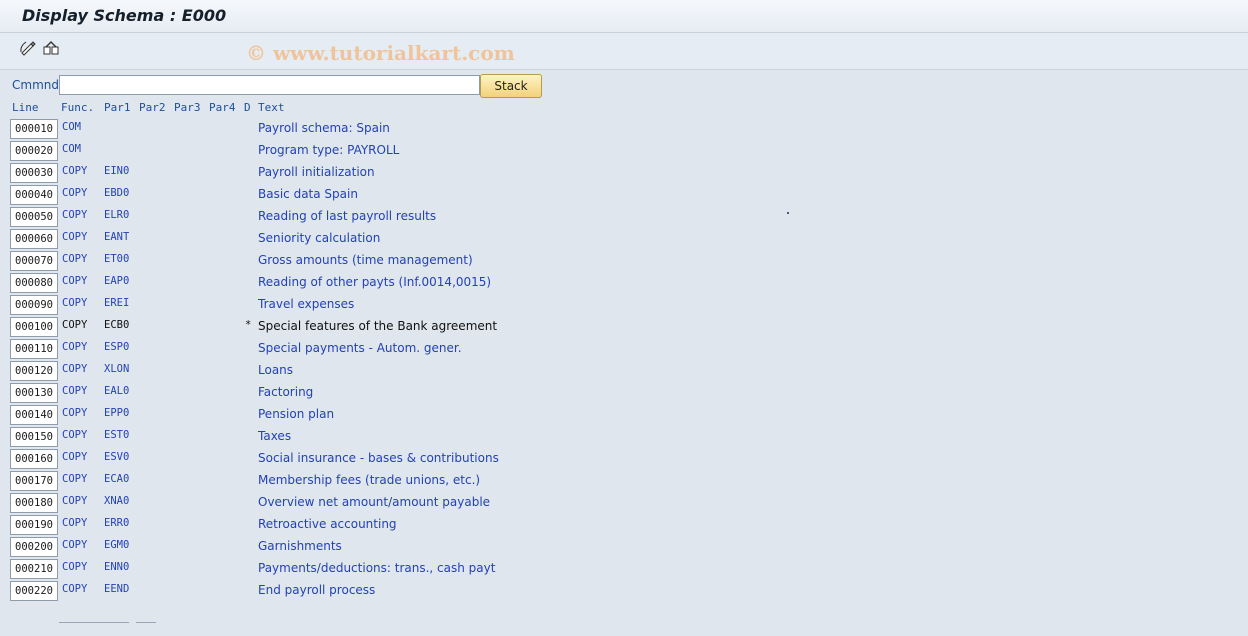 The width and height of the screenshot is (1248, 636). What do you see at coordinates (34, 327) in the screenshot?
I see `line-number-field: 000100` at bounding box center [34, 327].